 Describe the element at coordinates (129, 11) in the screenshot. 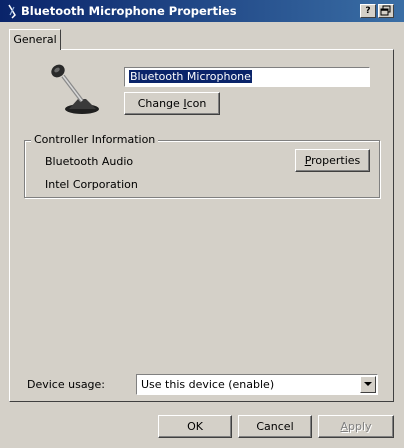

I see `window-title: Bluetooth Microphone Properties` at that location.